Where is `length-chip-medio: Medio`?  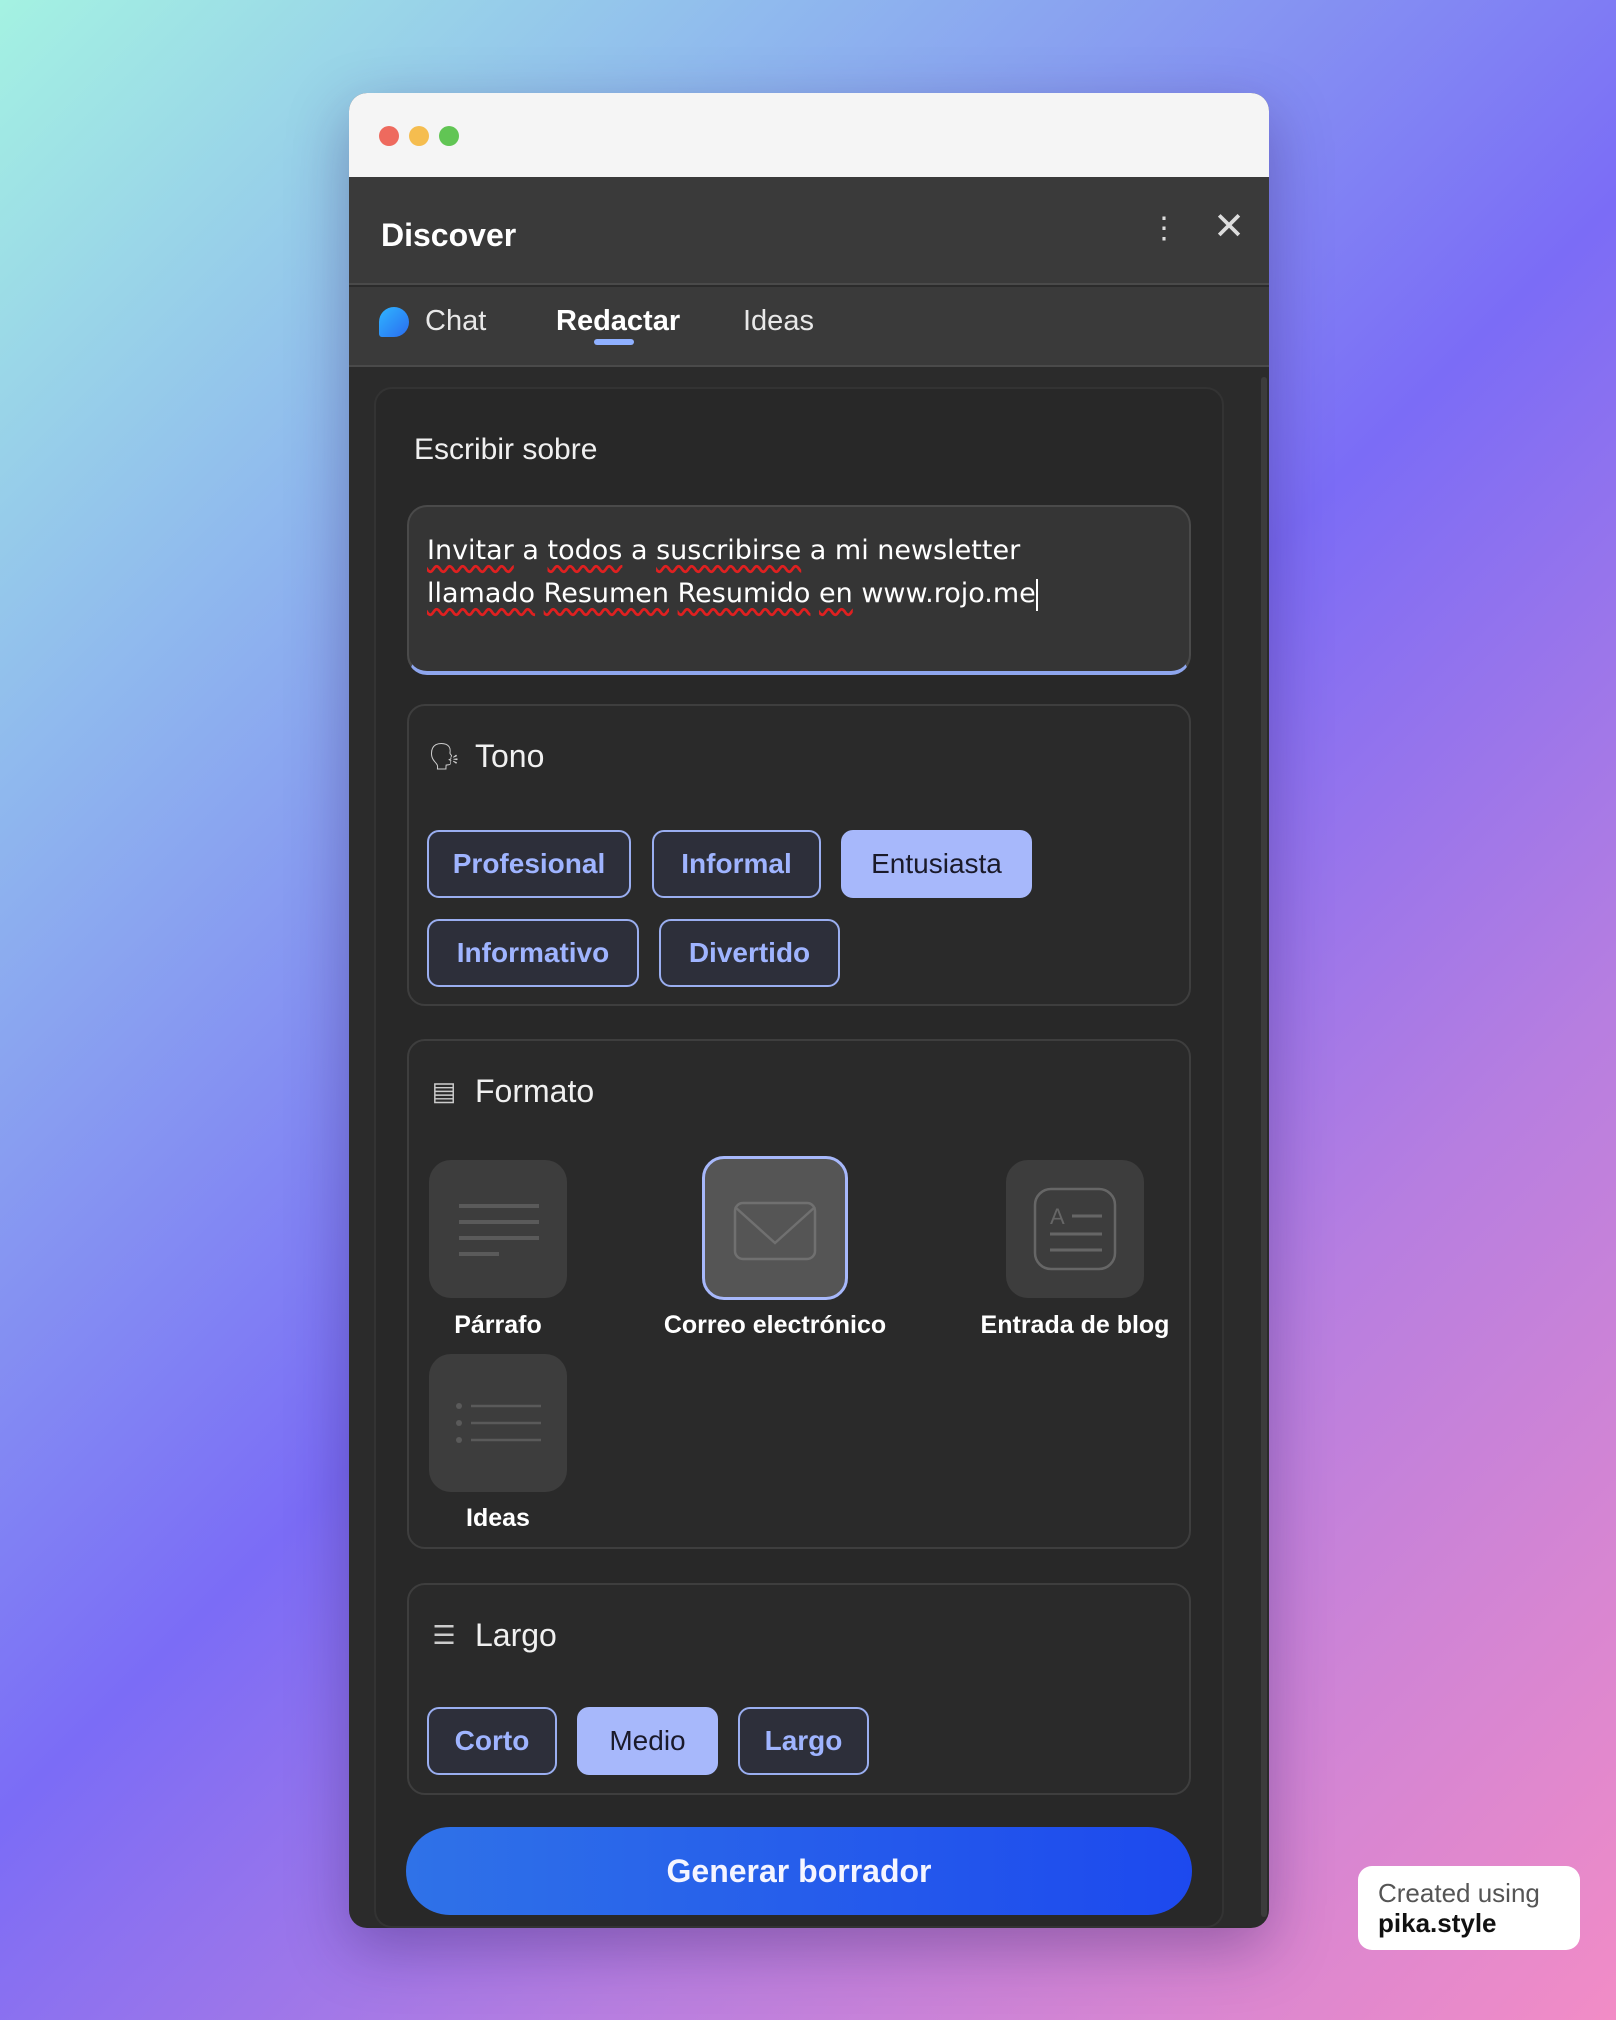
length-chip-medio: Medio is located at coordinates (647, 1741).